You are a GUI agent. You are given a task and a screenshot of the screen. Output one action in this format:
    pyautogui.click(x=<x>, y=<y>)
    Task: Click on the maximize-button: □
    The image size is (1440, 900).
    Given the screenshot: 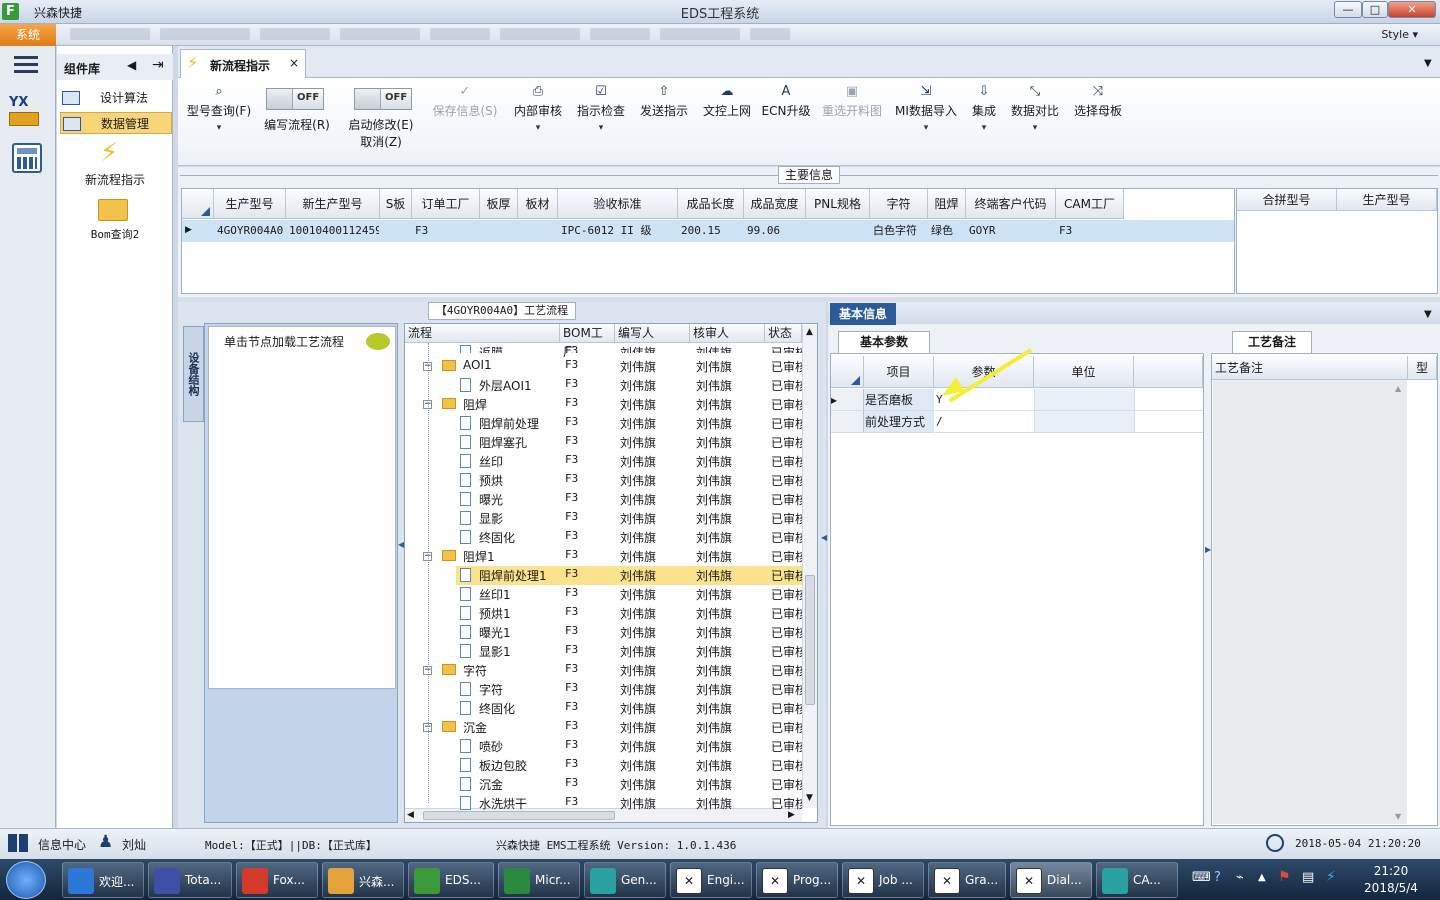 What is the action you would take?
    pyautogui.click(x=1375, y=9)
    